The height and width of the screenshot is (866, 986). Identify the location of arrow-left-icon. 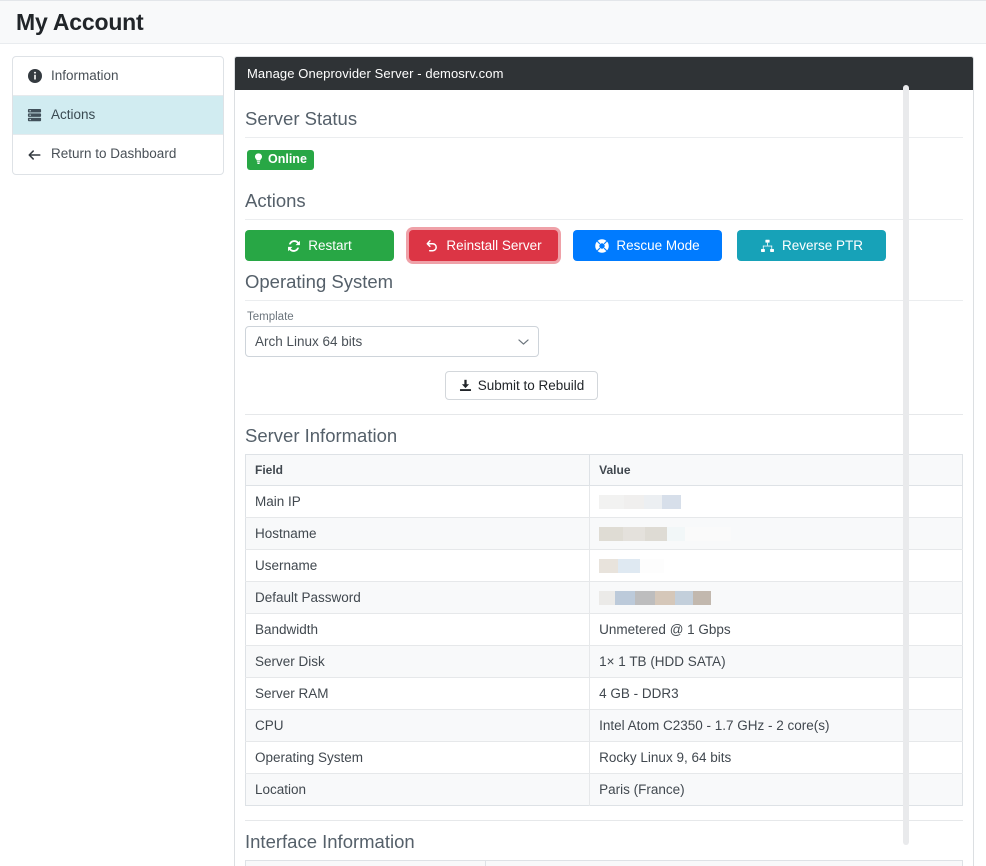
(34, 154).